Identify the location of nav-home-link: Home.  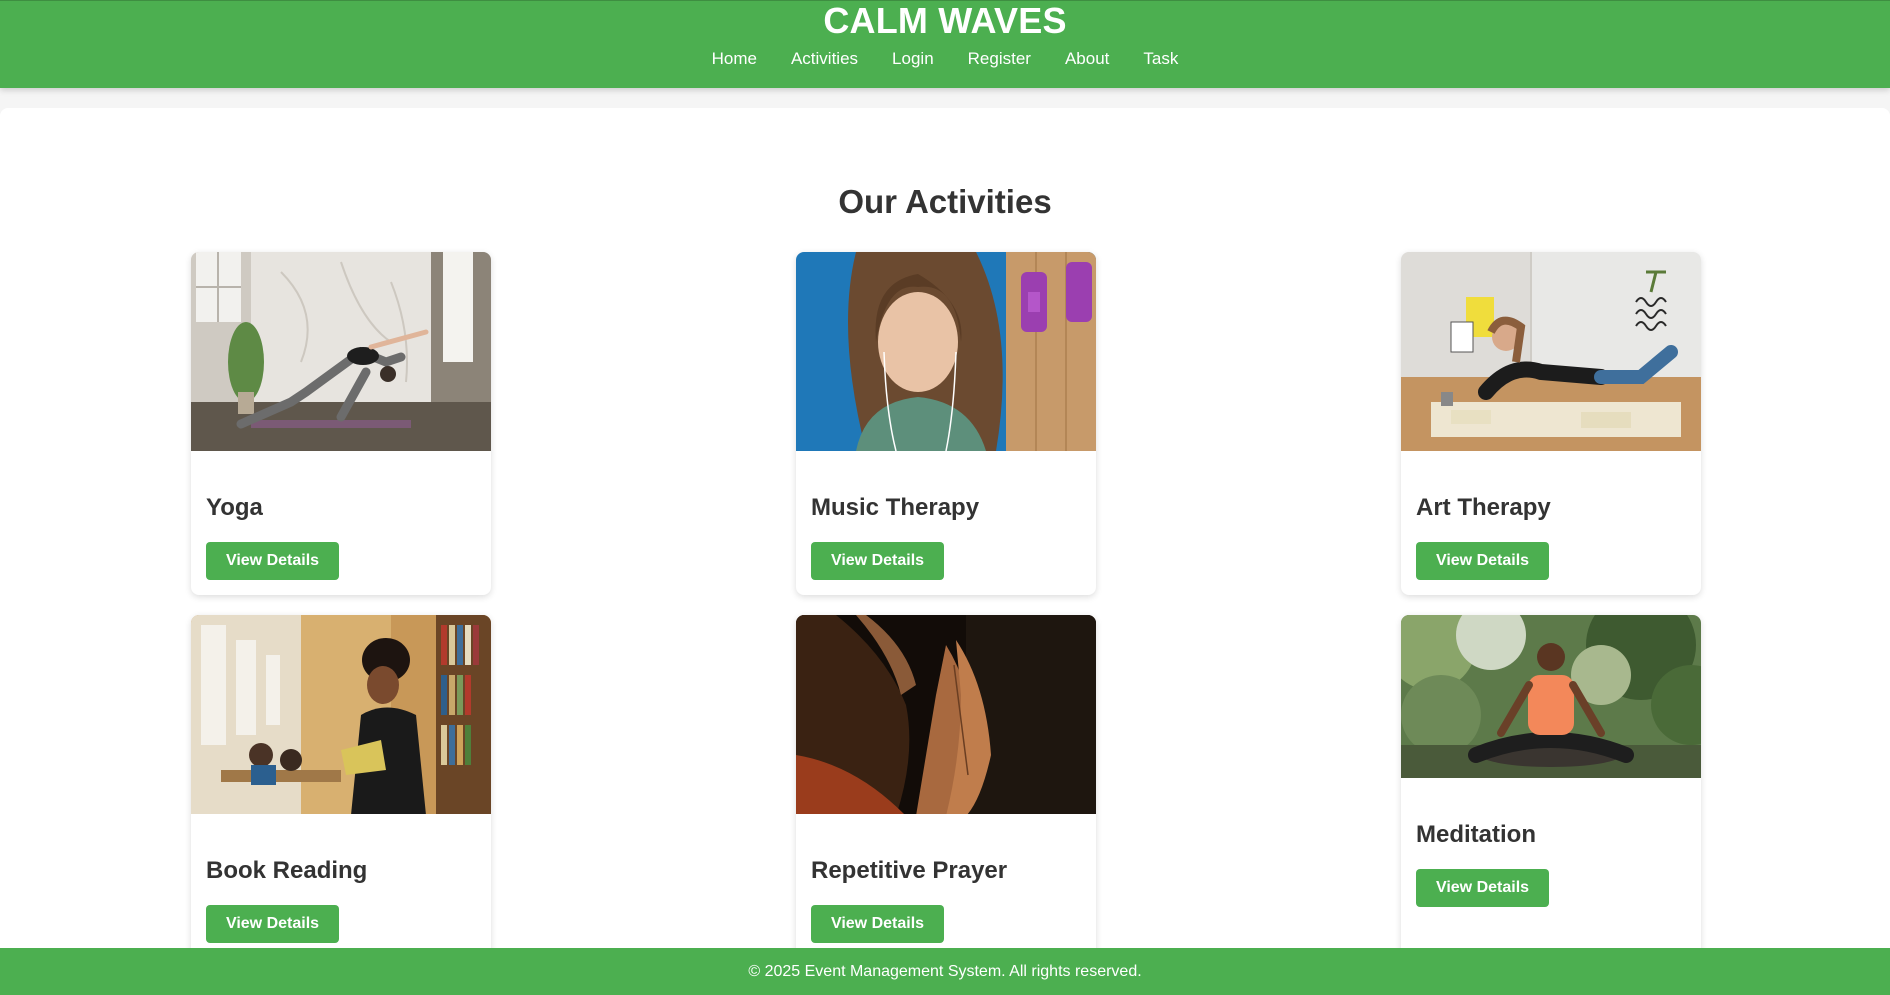
(734, 59).